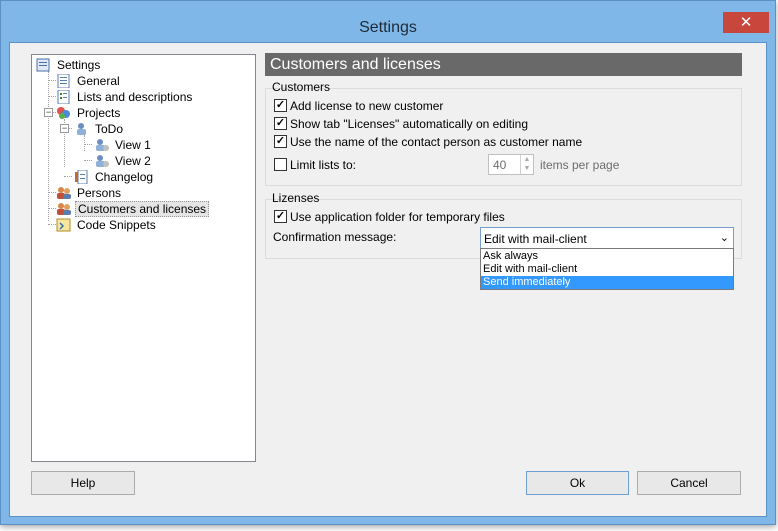 The width and height of the screenshot is (778, 531). I want to click on projects-icon, so click(64, 113).